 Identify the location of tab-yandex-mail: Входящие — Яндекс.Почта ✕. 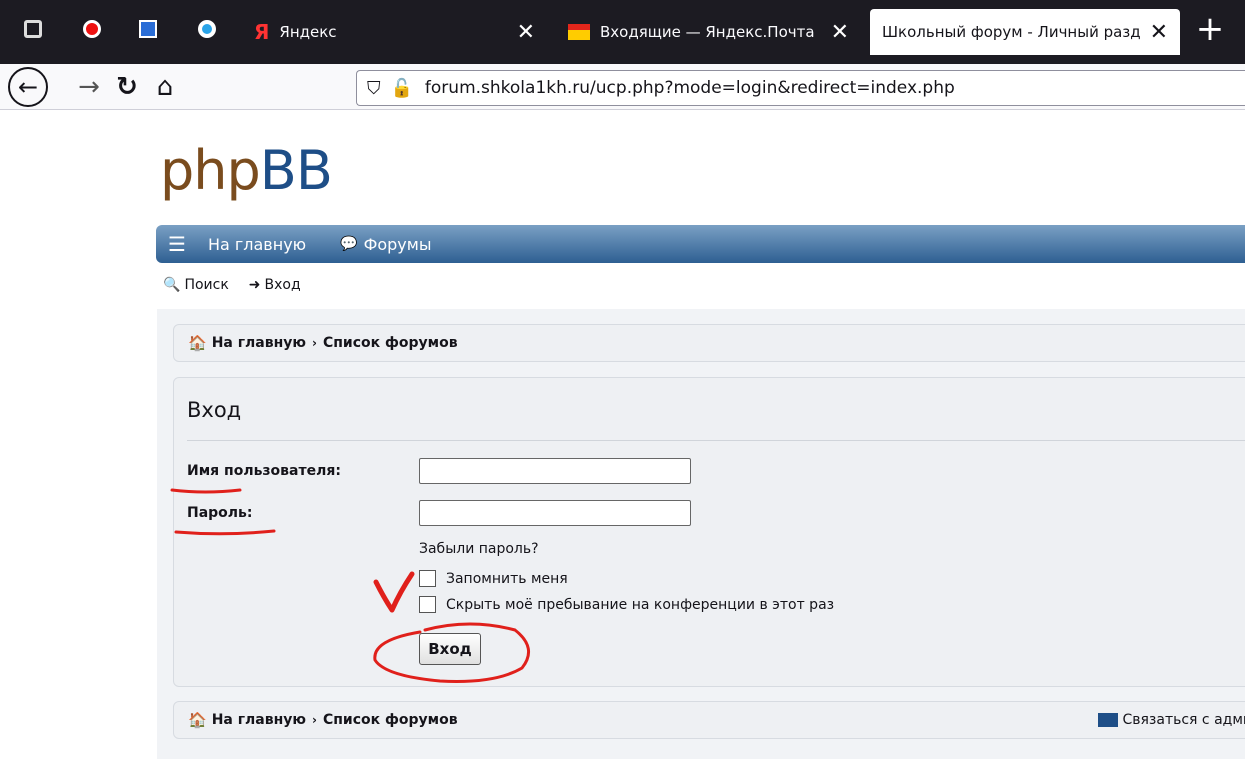
(708, 32).